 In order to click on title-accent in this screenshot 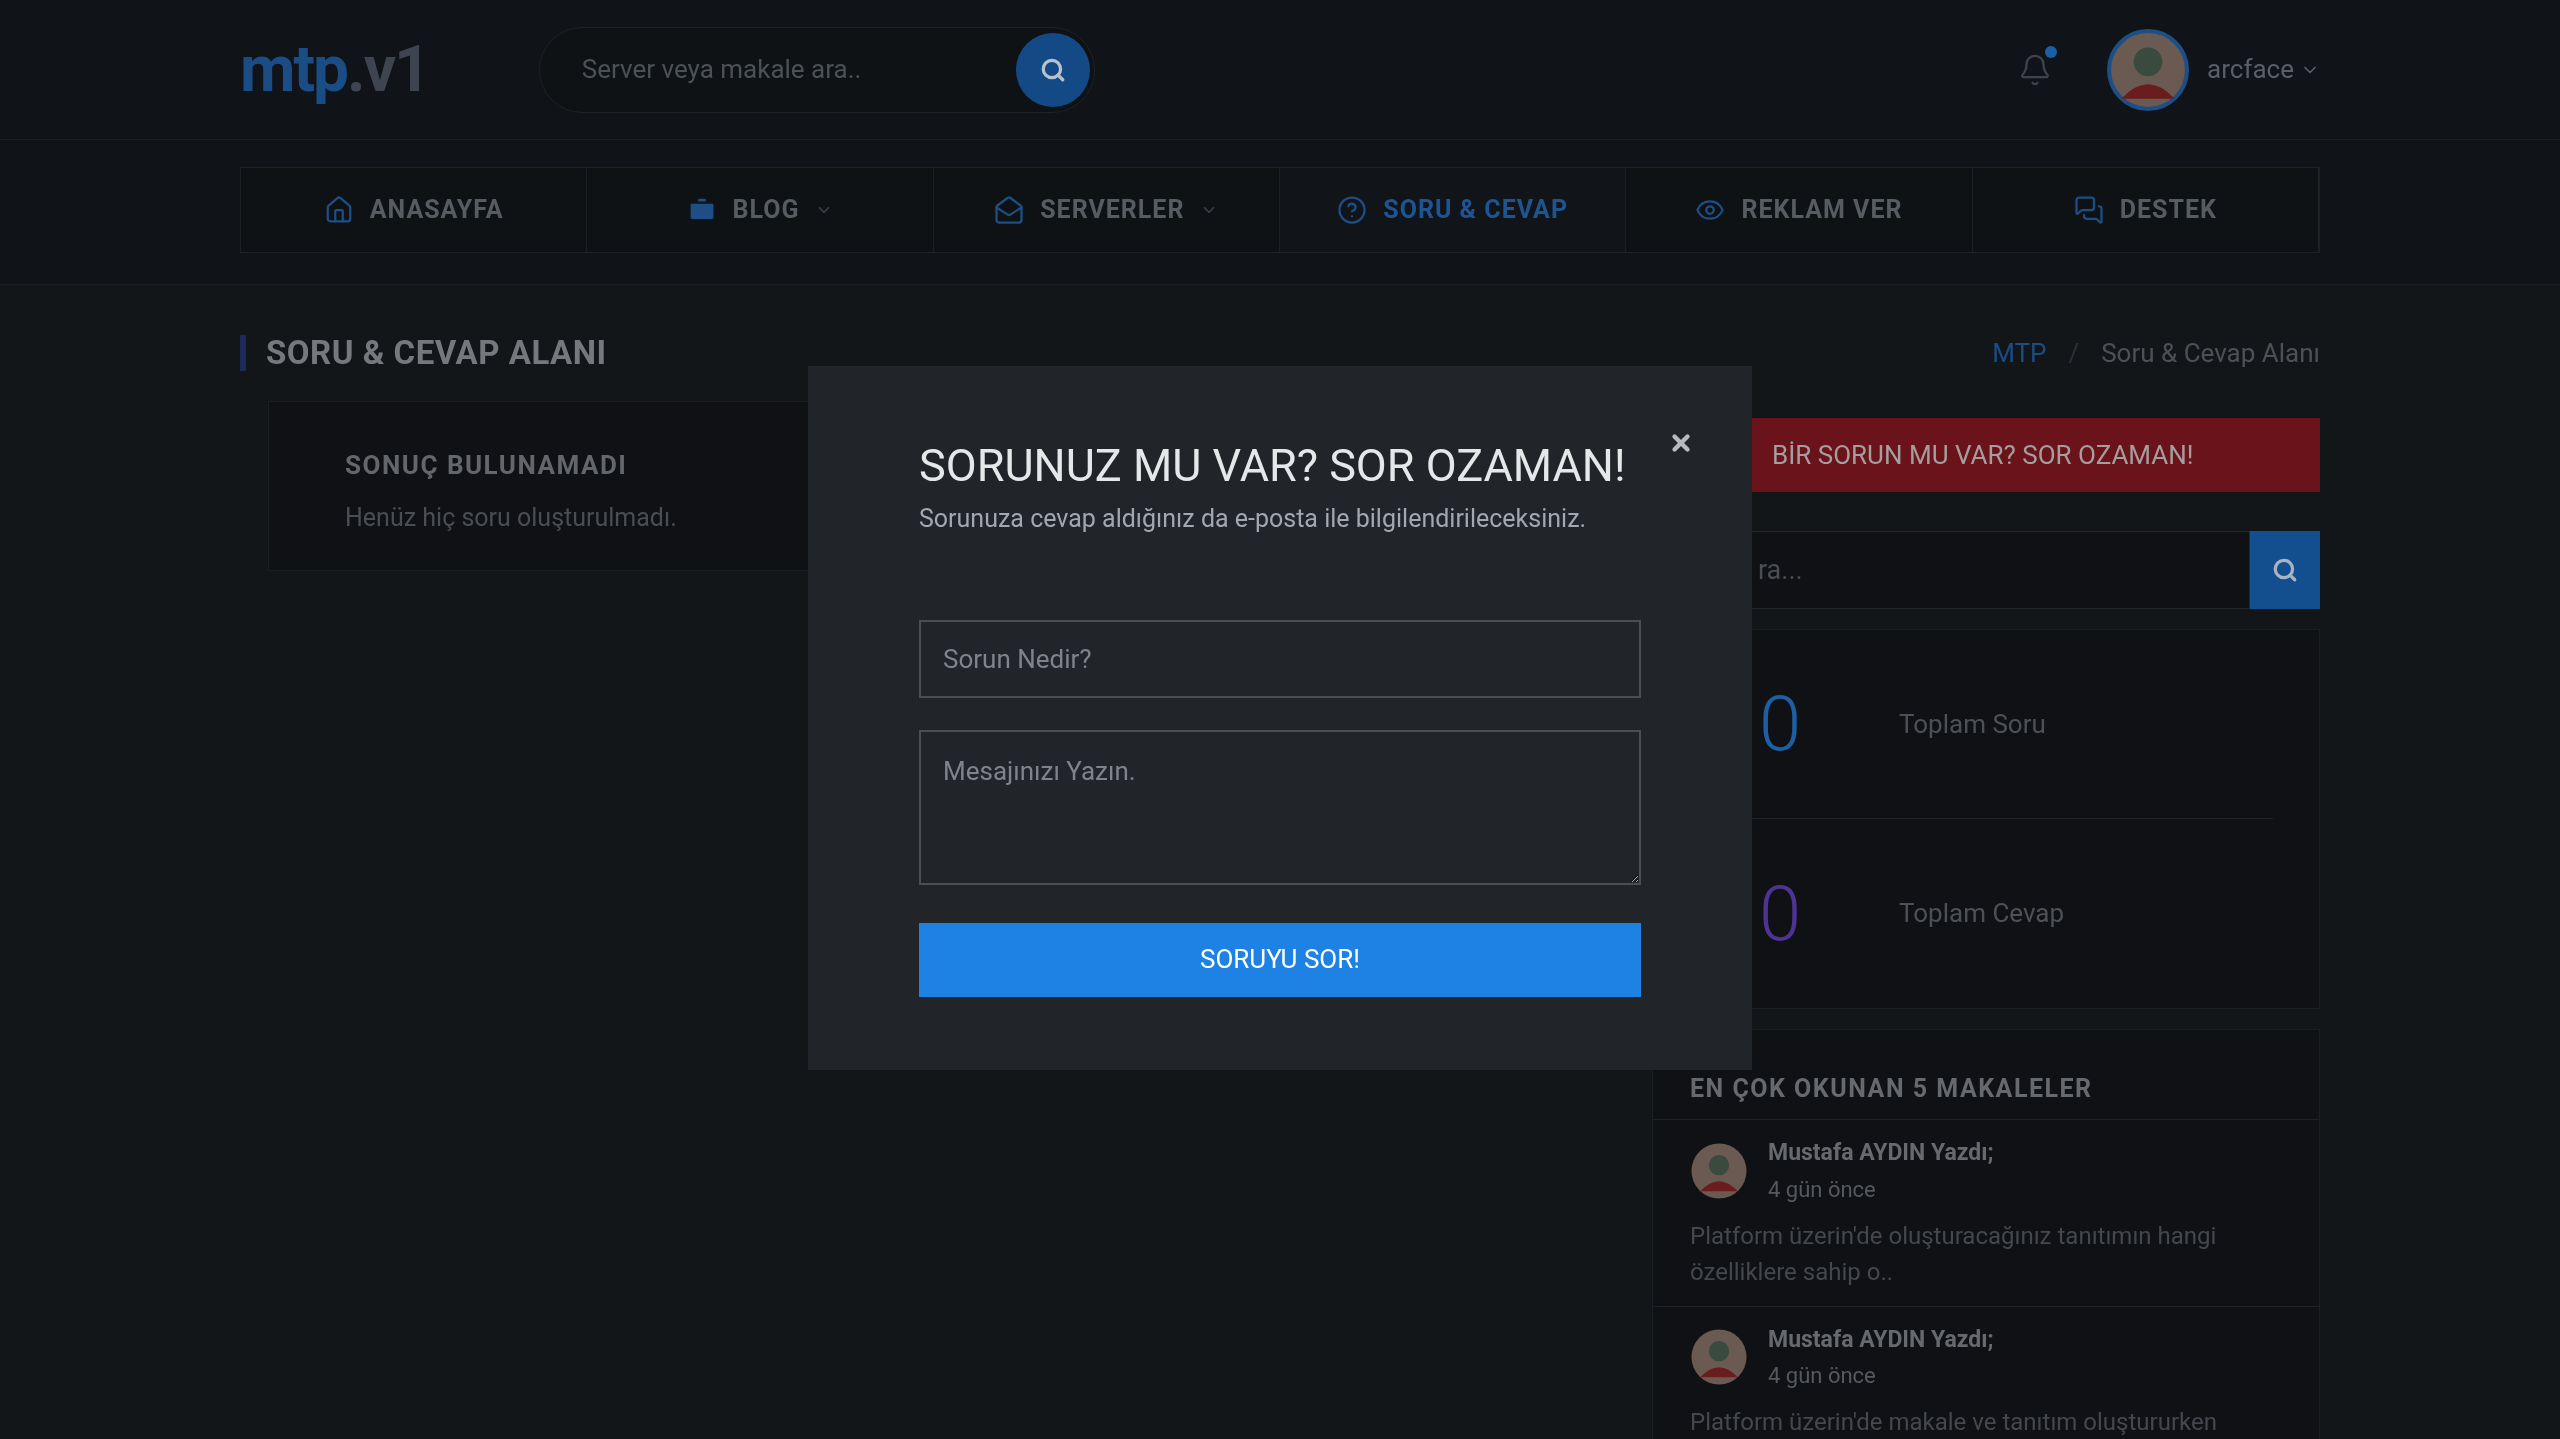, I will do `click(243, 353)`.